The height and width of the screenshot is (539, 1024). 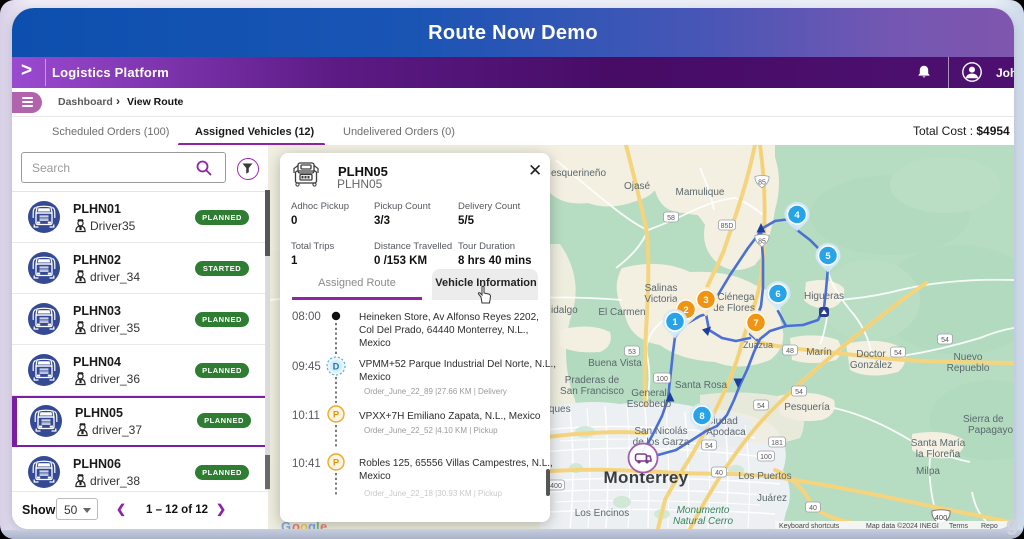 What do you see at coordinates (938, 443) in the screenshot?
I see `svg-text: Santa María` at bounding box center [938, 443].